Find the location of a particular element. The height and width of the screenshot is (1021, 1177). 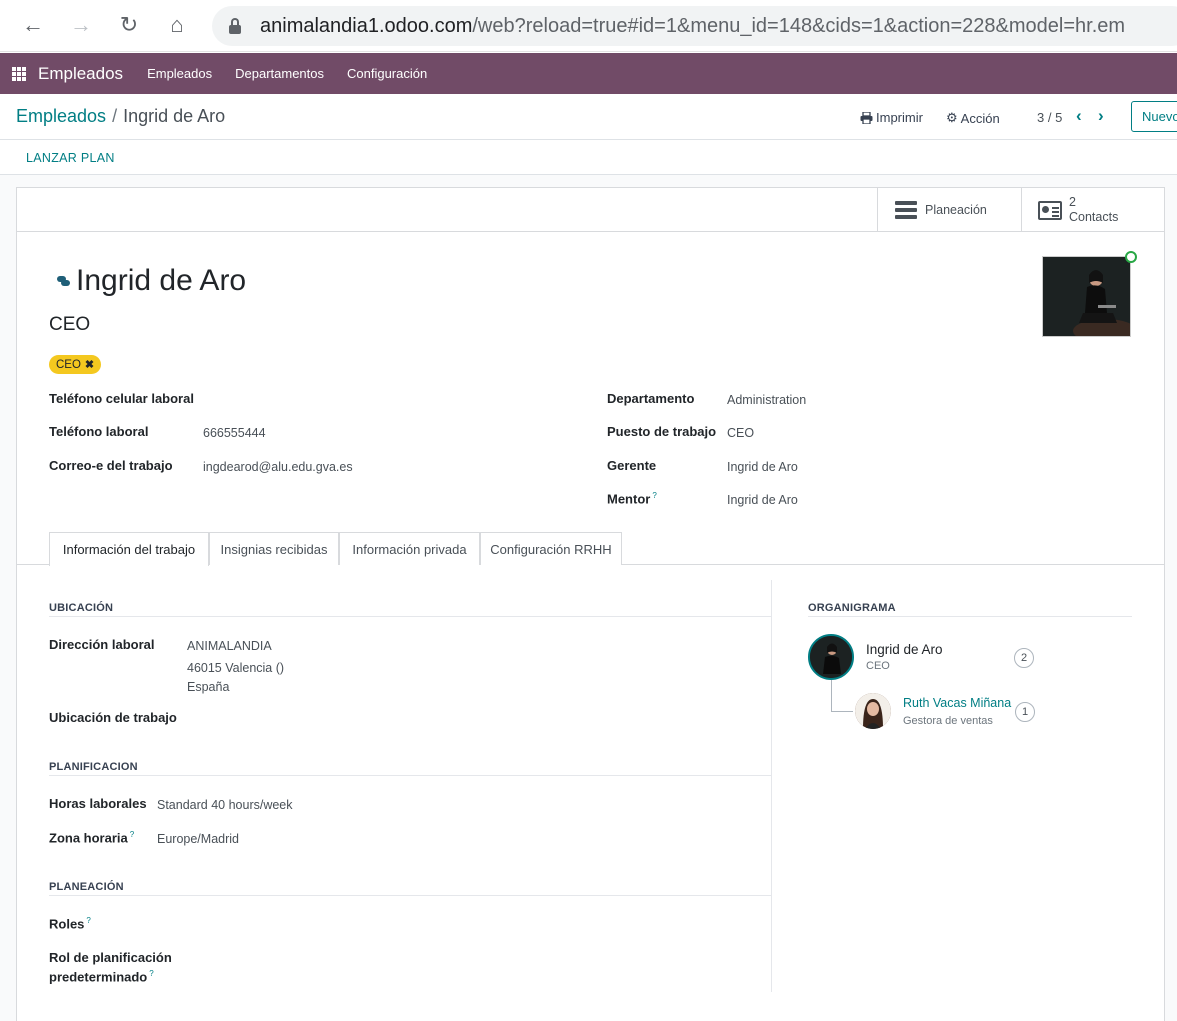

chat-icon is located at coordinates (64, 282).